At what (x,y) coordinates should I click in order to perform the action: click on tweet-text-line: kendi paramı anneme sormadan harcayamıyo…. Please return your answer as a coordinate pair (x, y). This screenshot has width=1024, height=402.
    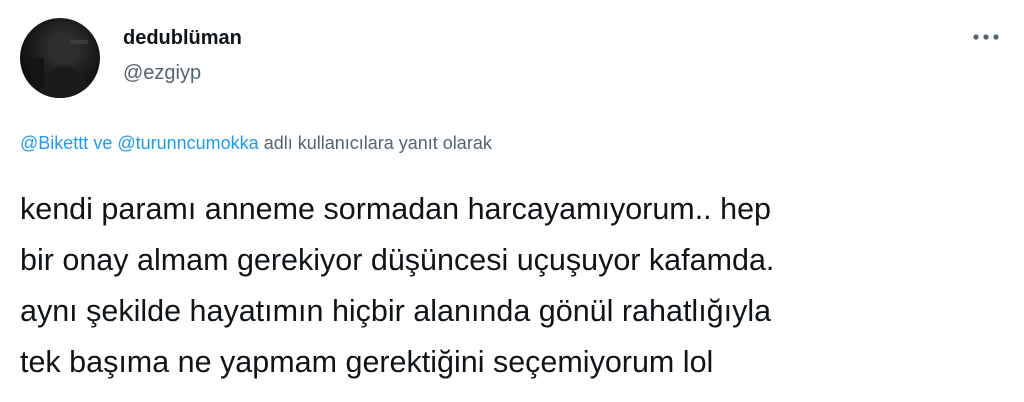
    Looking at the image, I should click on (396, 209).